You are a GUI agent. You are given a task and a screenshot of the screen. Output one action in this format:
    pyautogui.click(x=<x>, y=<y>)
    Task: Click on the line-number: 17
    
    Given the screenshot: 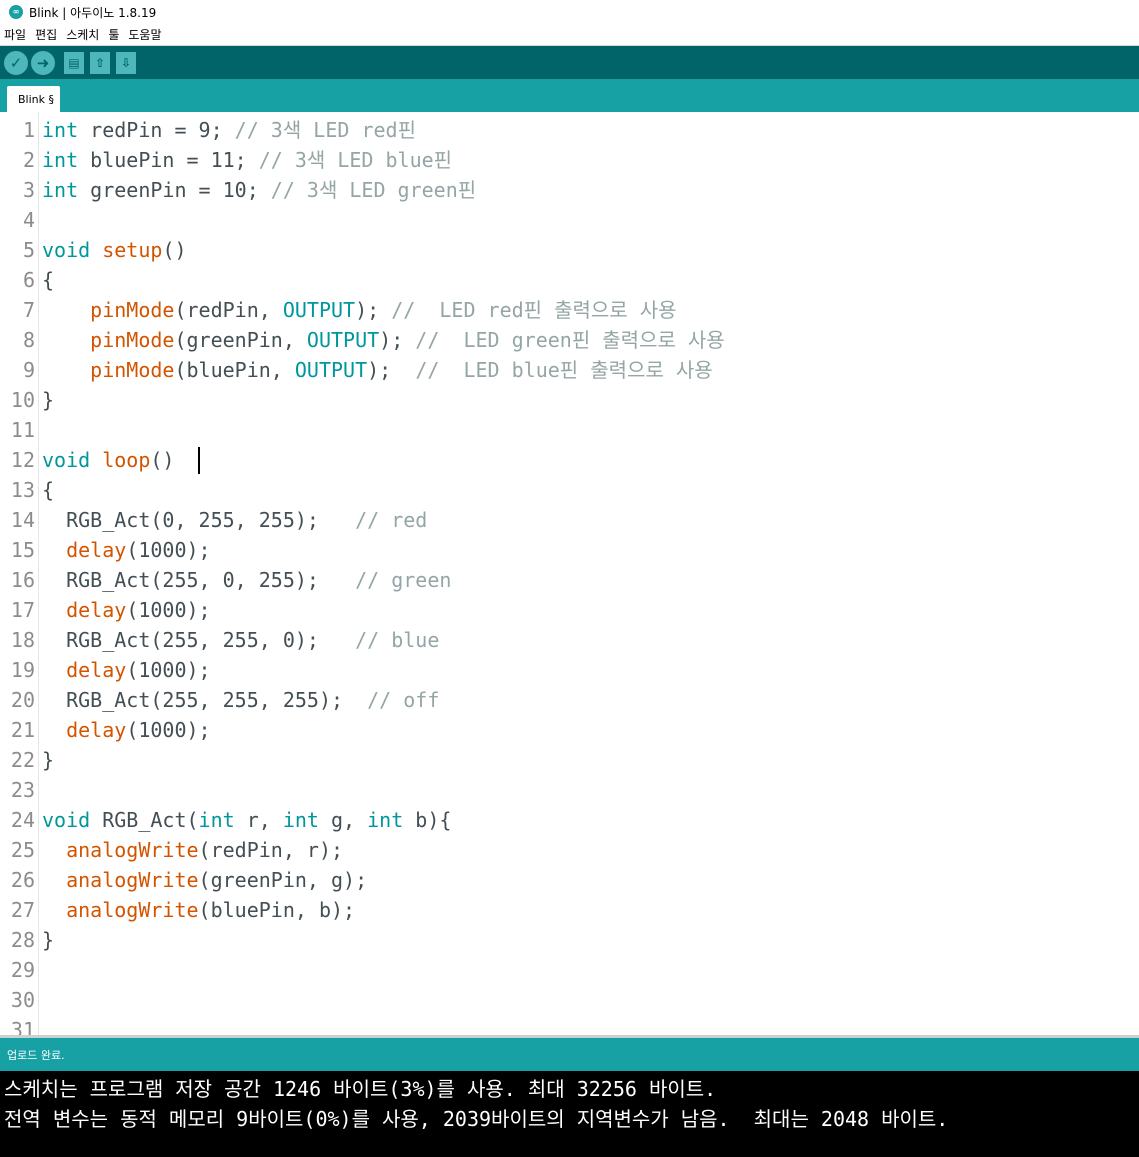 What is the action you would take?
    pyautogui.click(x=22, y=610)
    